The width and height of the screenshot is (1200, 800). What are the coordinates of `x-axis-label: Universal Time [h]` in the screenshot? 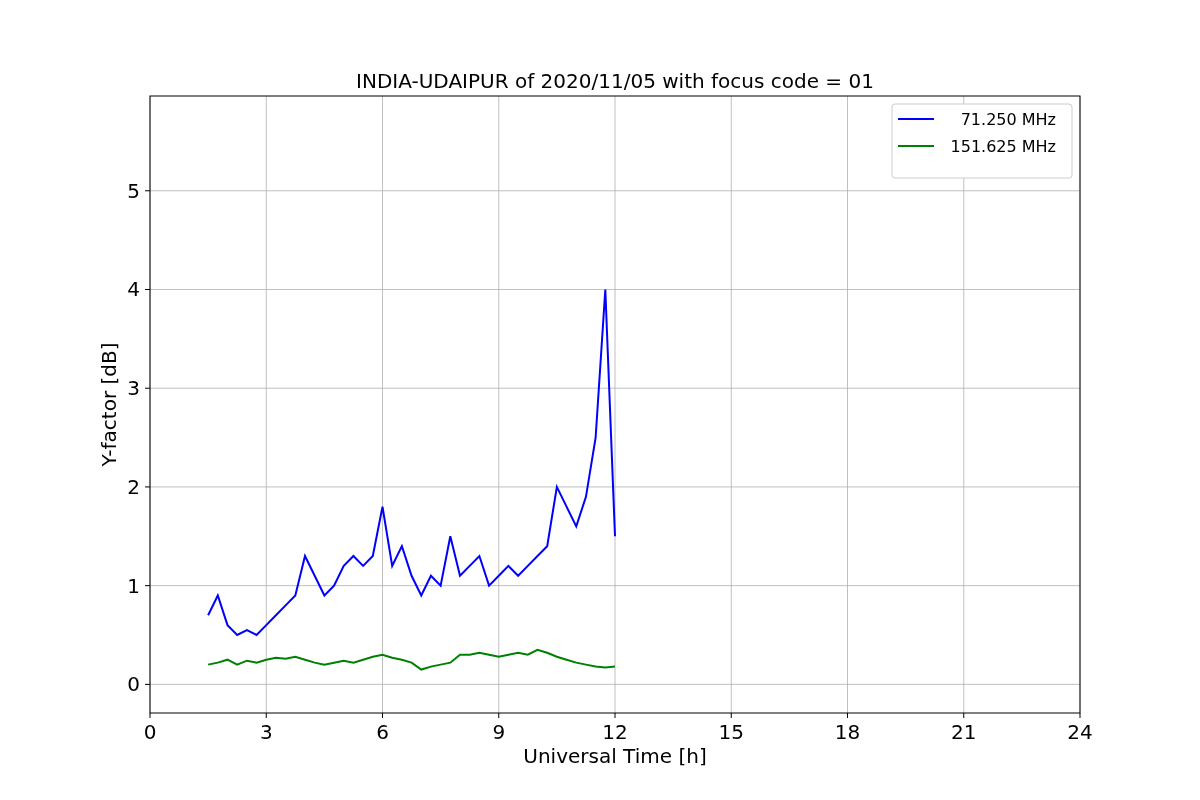 It's located at (615, 756).